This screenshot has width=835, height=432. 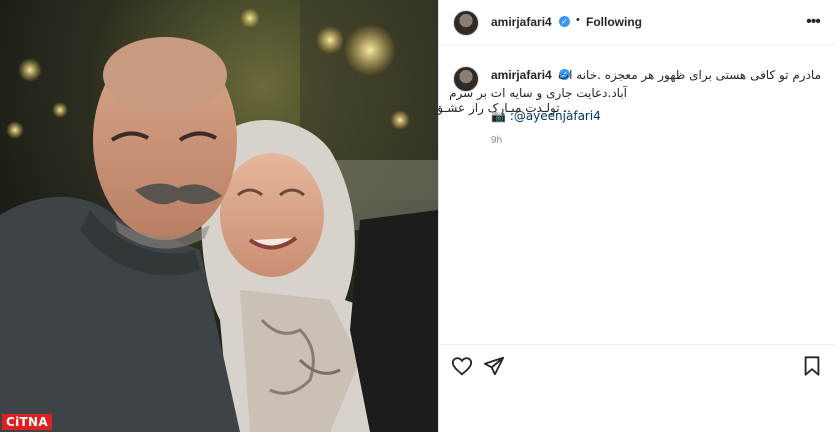 What do you see at coordinates (498, 116) in the screenshot?
I see `camera-icon: 📷` at bounding box center [498, 116].